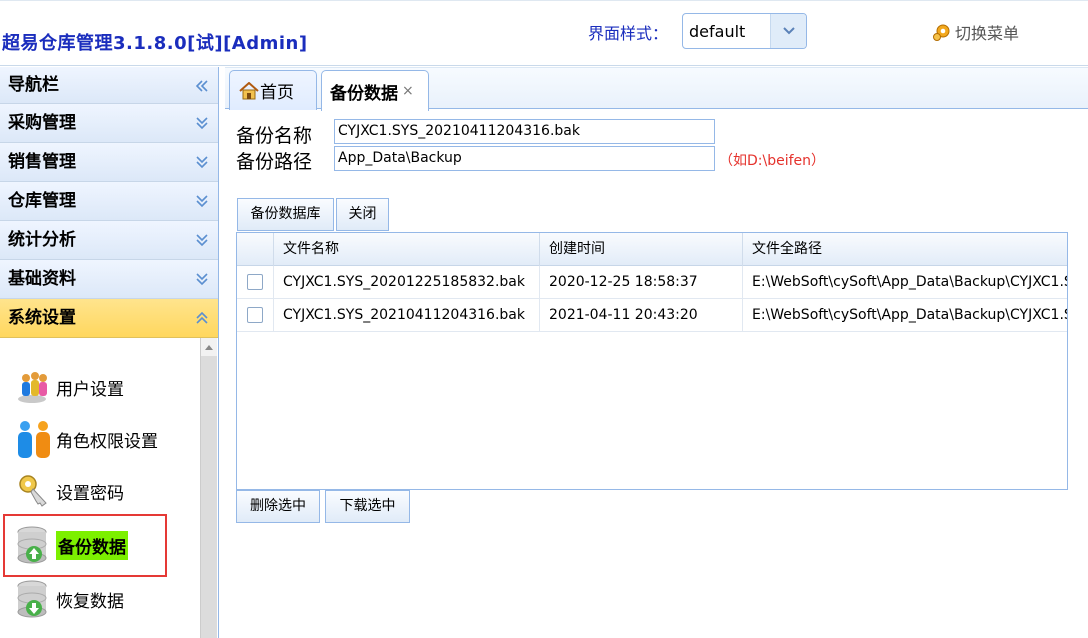  What do you see at coordinates (941, 32) in the screenshot?
I see `gear-icon` at bounding box center [941, 32].